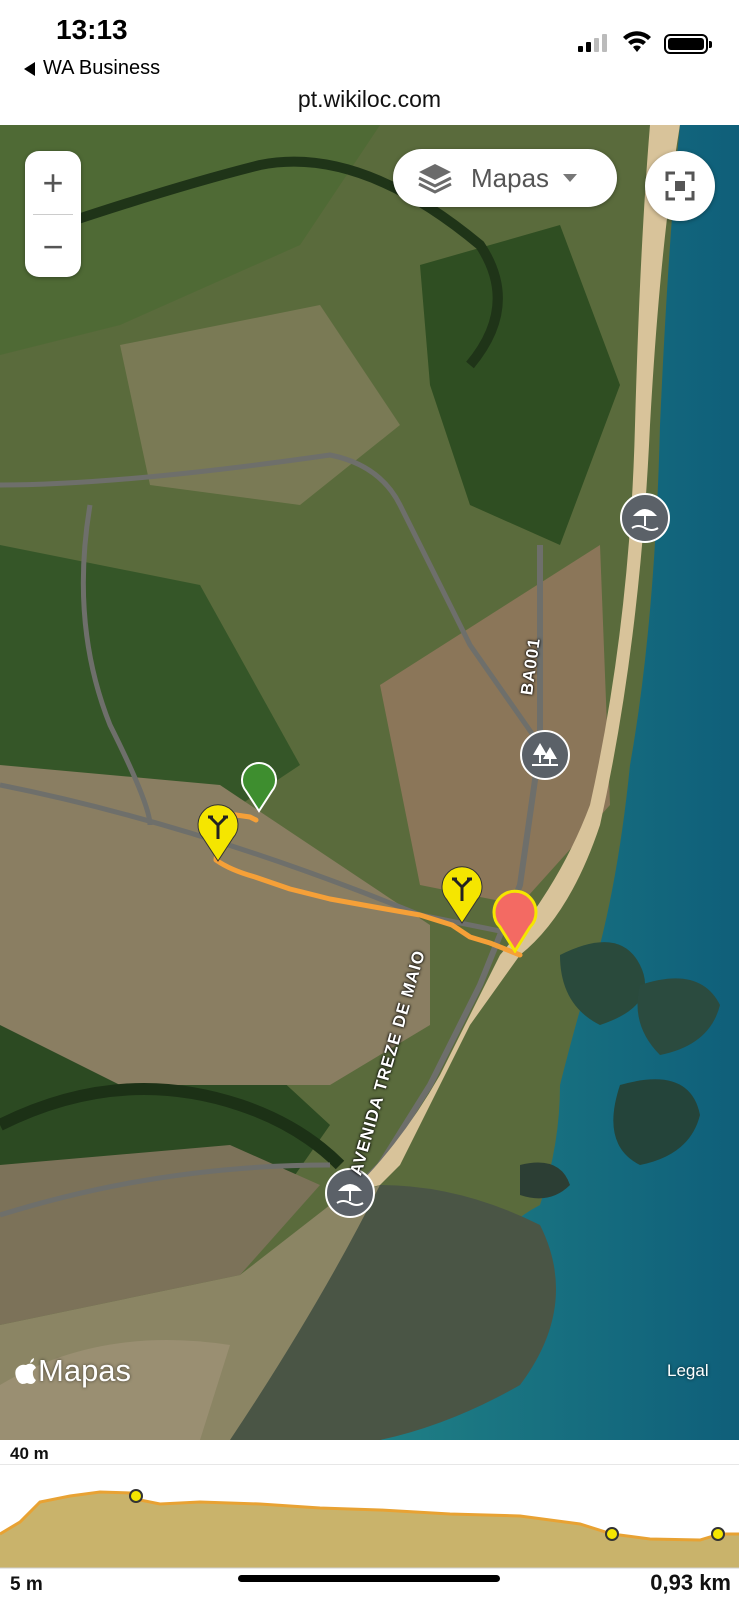  Describe the element at coordinates (369, 99) in the screenshot. I see `page-url: pt.wikiloc.com` at that location.